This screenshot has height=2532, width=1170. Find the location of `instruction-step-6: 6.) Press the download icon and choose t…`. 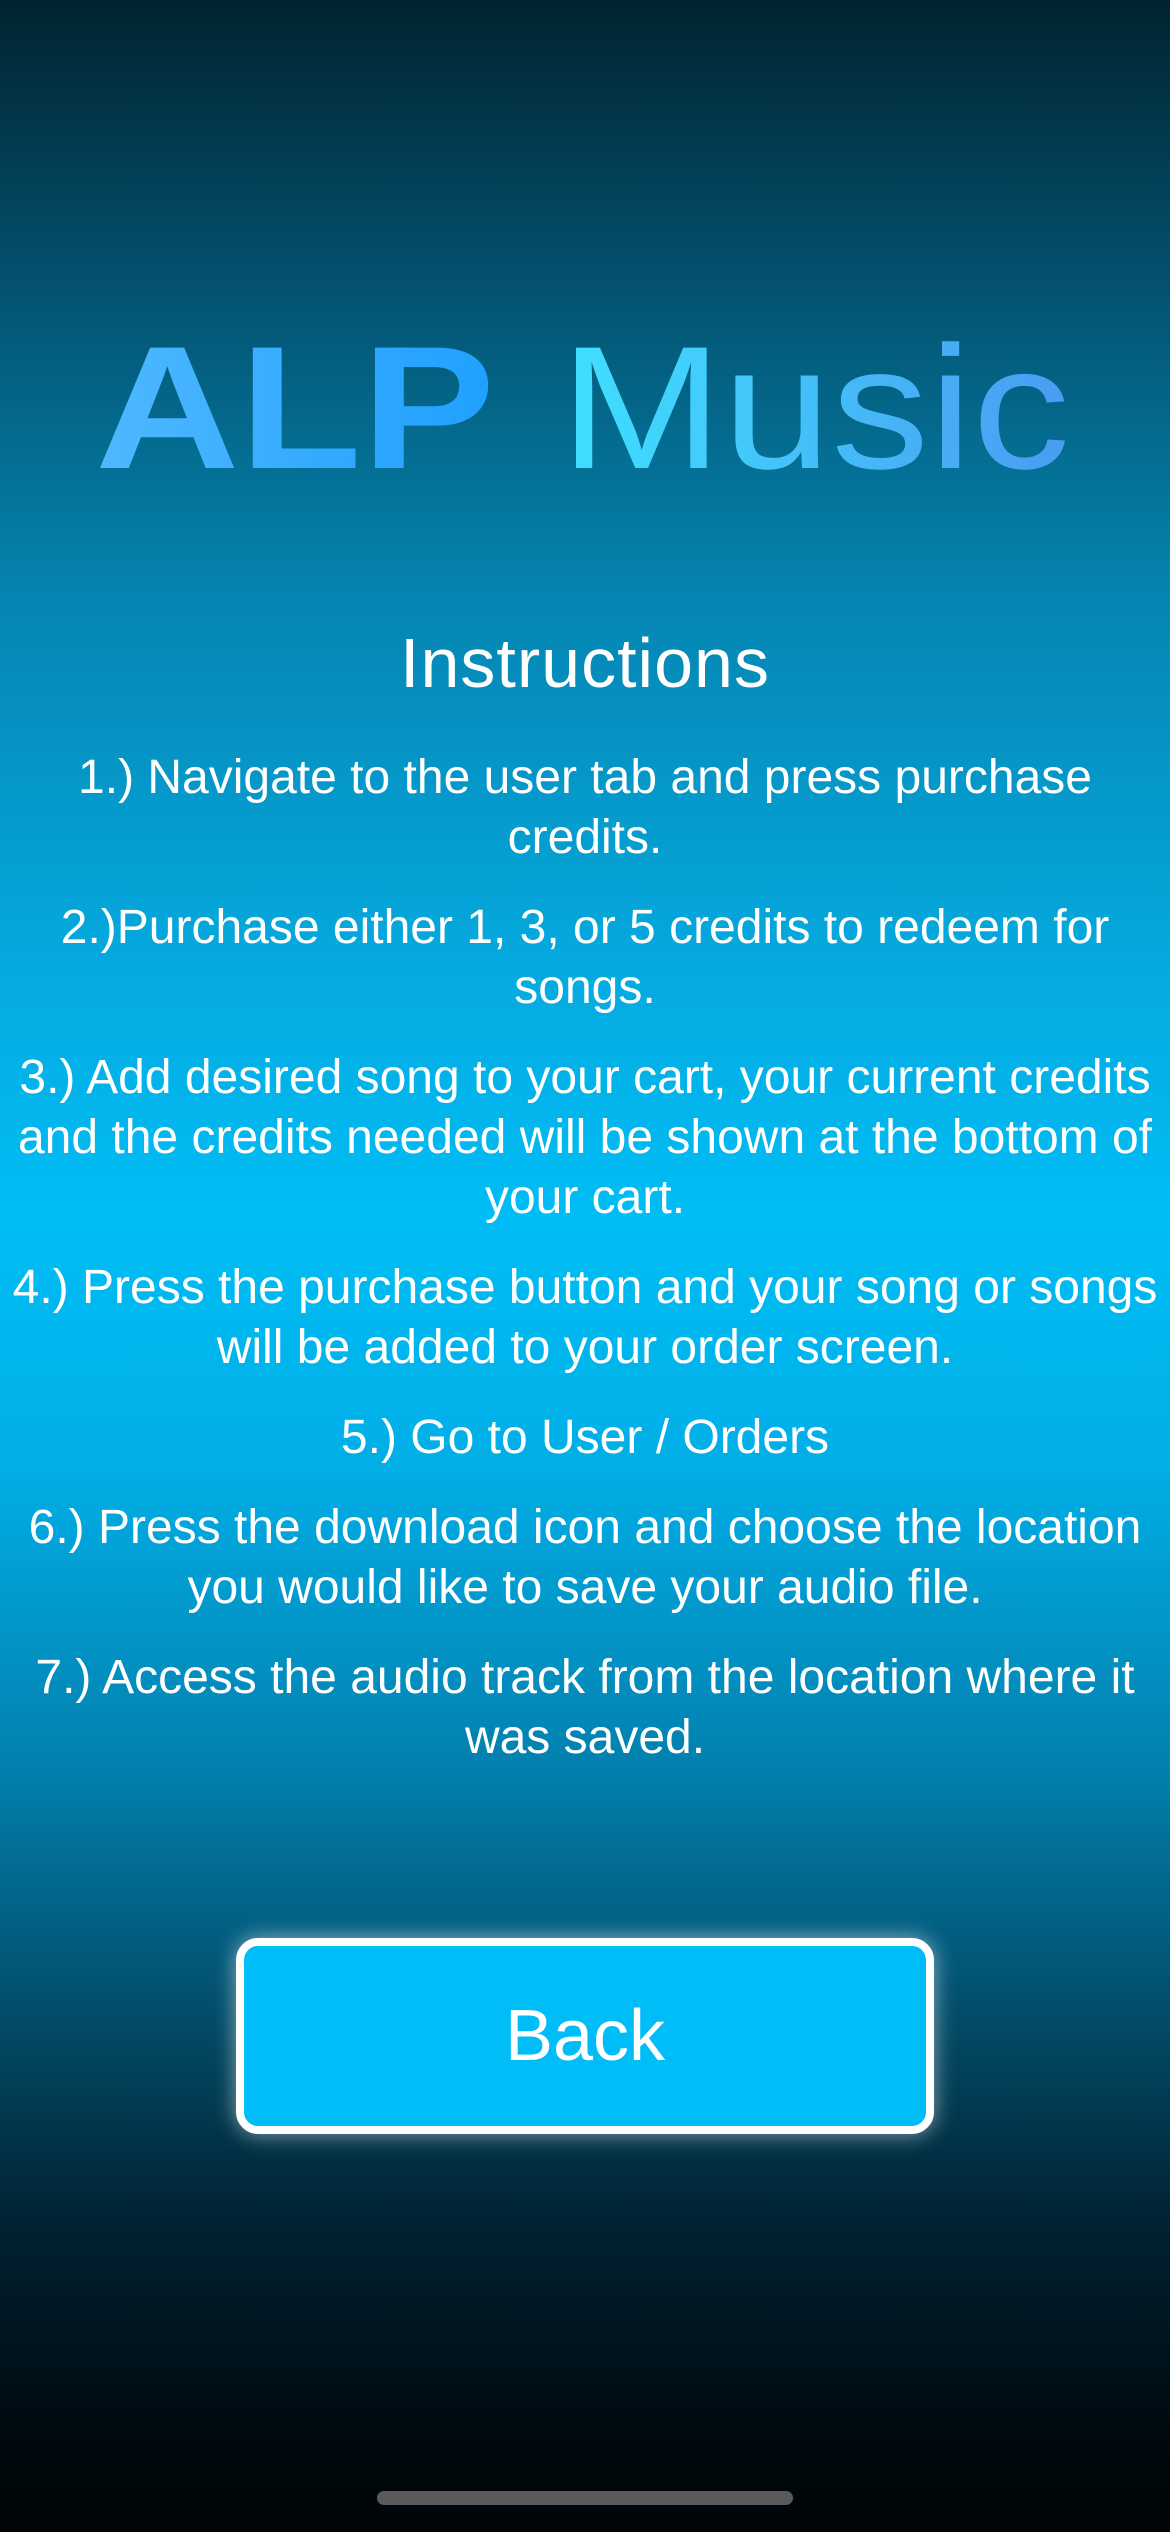

instruction-step-6: 6.) Press the download icon and choose t… is located at coordinates (585, 1557).